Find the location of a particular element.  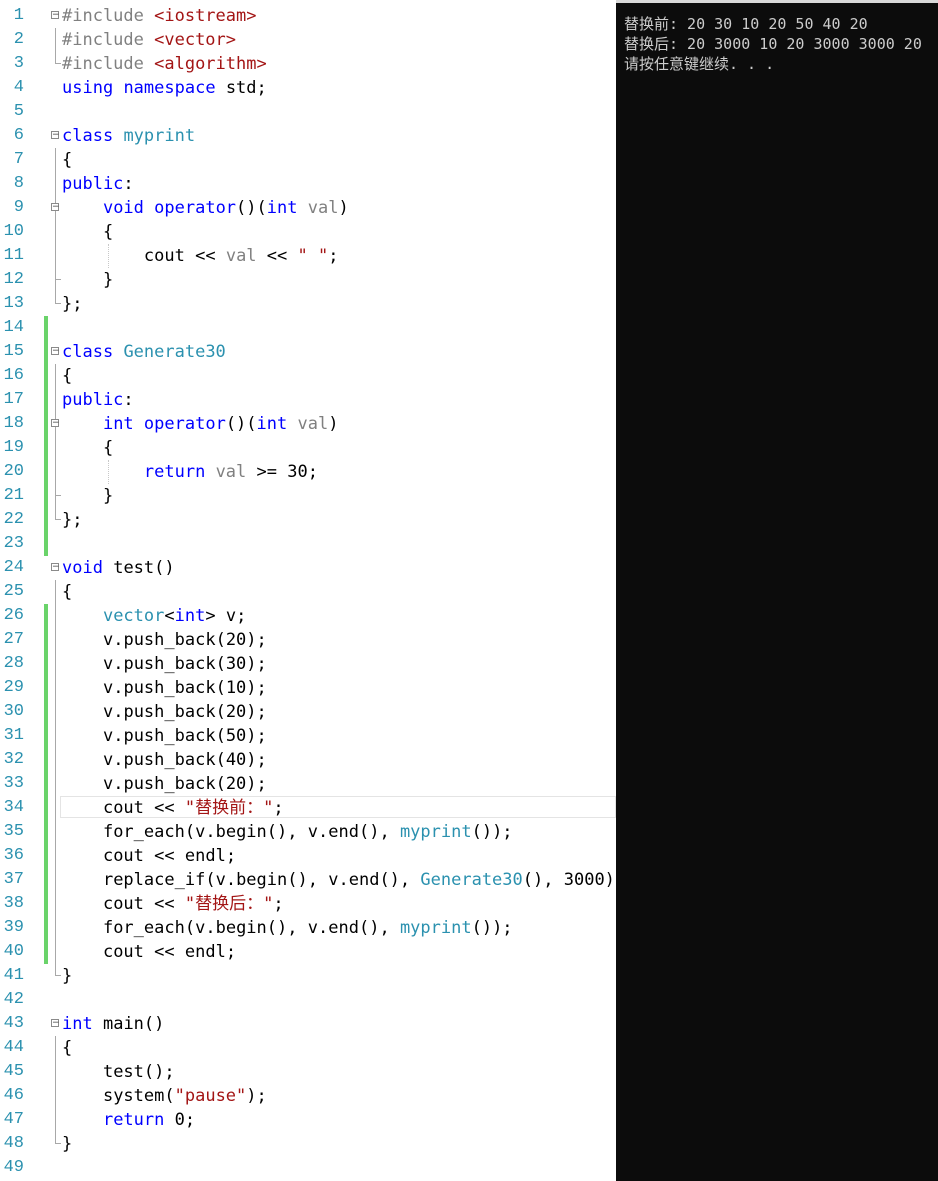

code-line: 21 } is located at coordinates (308, 496).